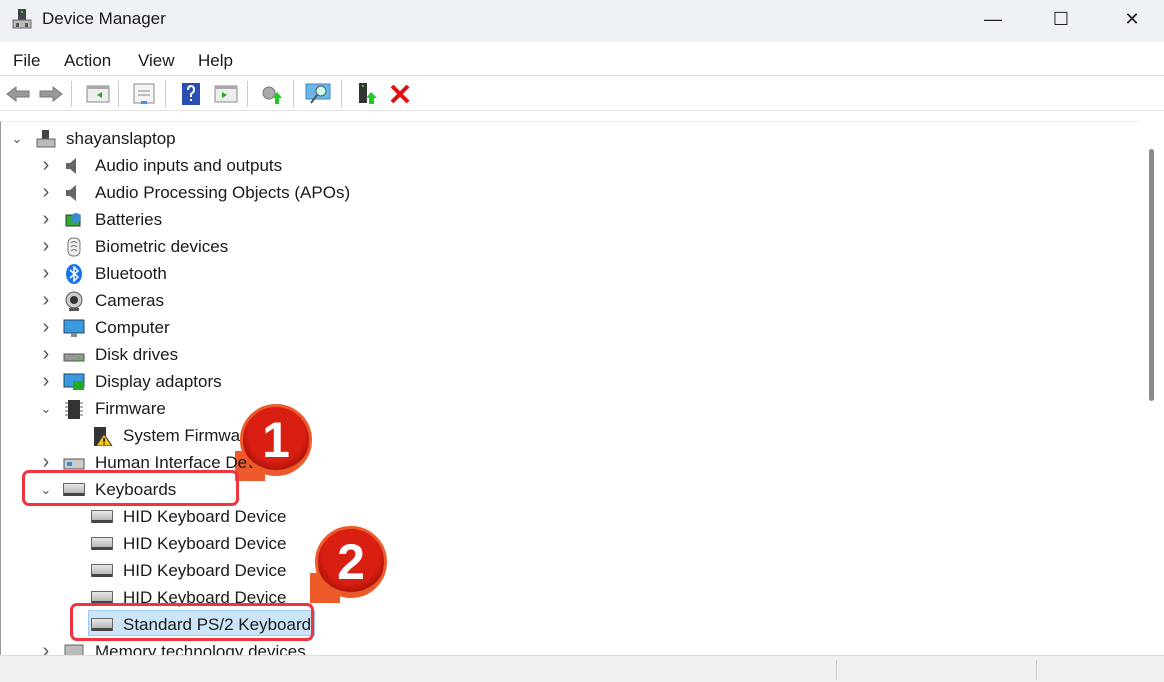  I want to click on tree-item-label: Display adaptors, so click(158, 381).